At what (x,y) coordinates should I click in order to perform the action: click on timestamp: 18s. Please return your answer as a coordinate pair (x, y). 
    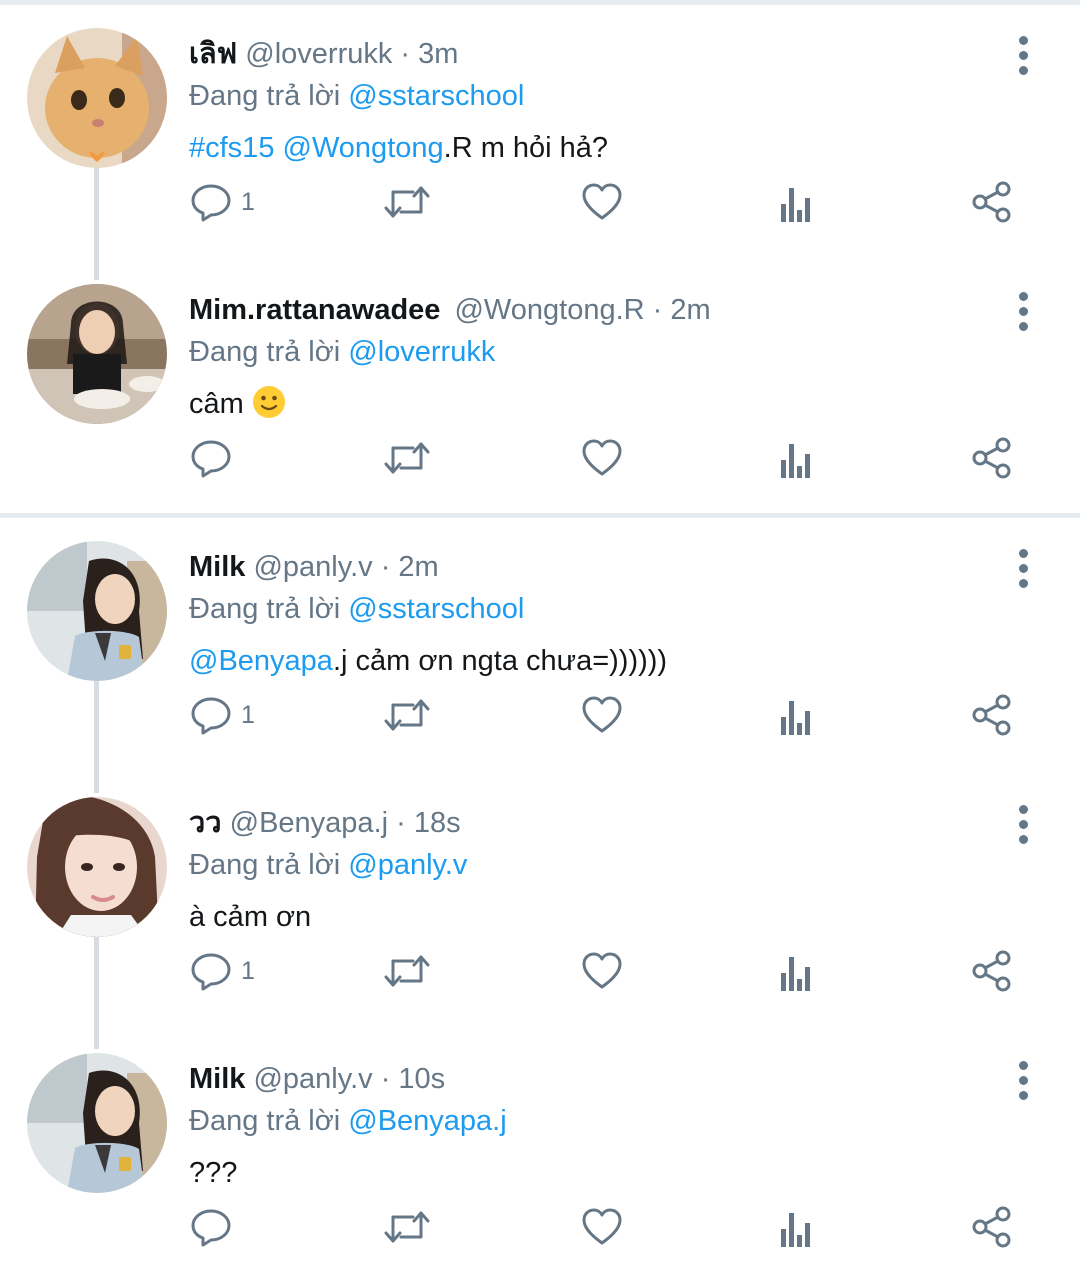
    Looking at the image, I should click on (437, 823).